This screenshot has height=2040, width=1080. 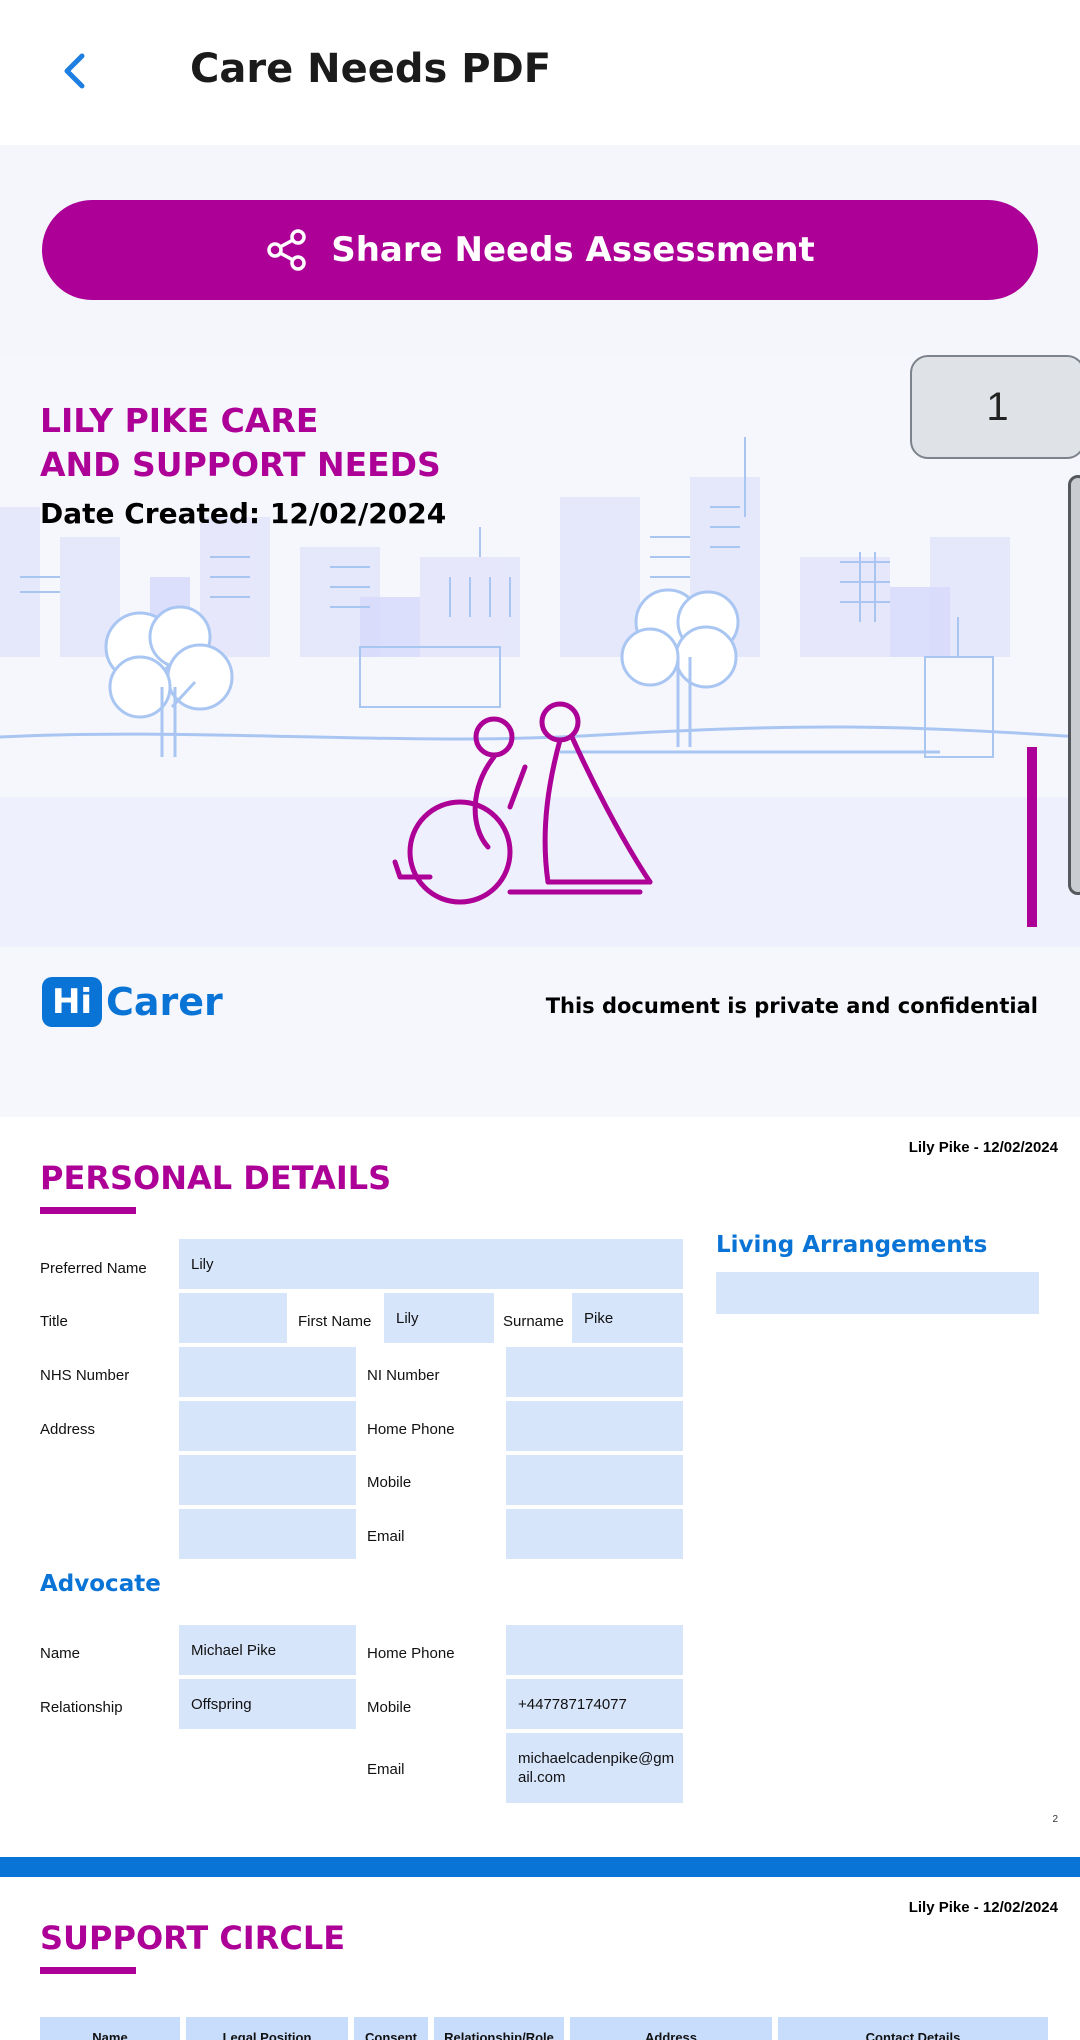 I want to click on value-mobile, so click(x=594, y=1480).